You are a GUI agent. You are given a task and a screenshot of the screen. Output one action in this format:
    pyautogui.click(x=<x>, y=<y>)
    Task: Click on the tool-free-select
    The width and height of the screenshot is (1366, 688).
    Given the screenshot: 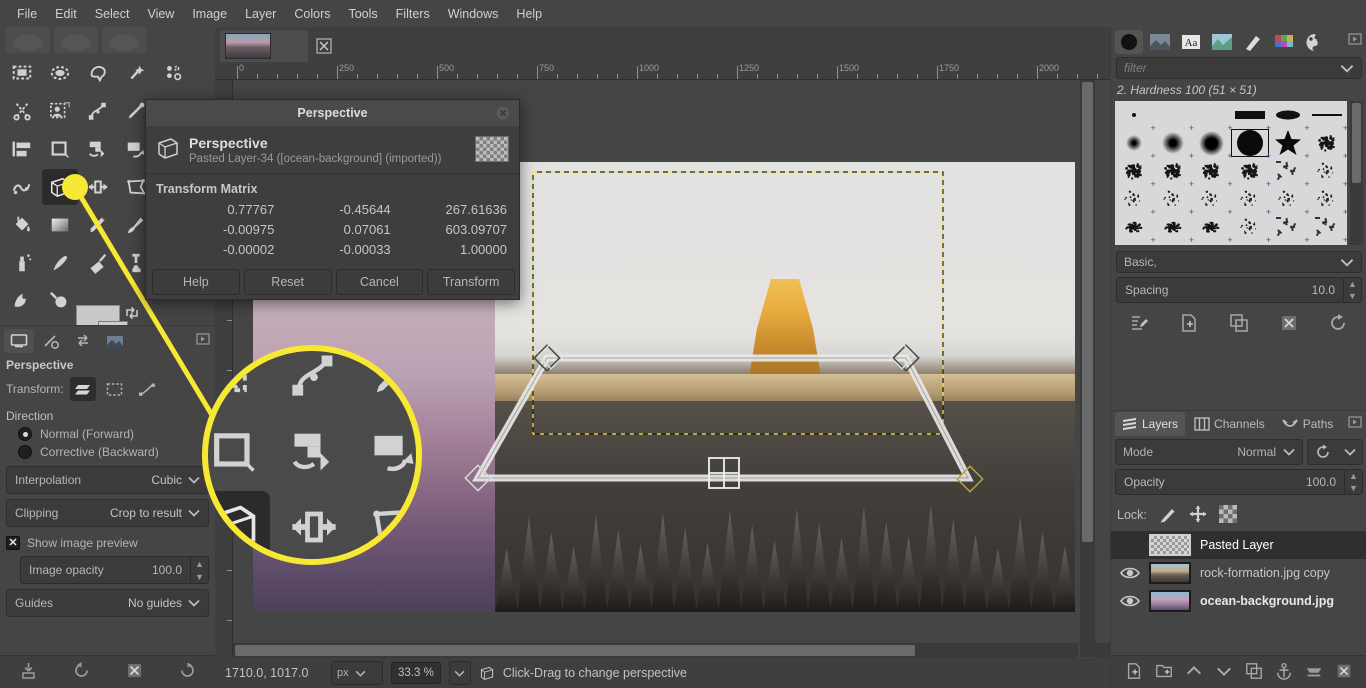 What is the action you would take?
    pyautogui.click(x=98, y=73)
    